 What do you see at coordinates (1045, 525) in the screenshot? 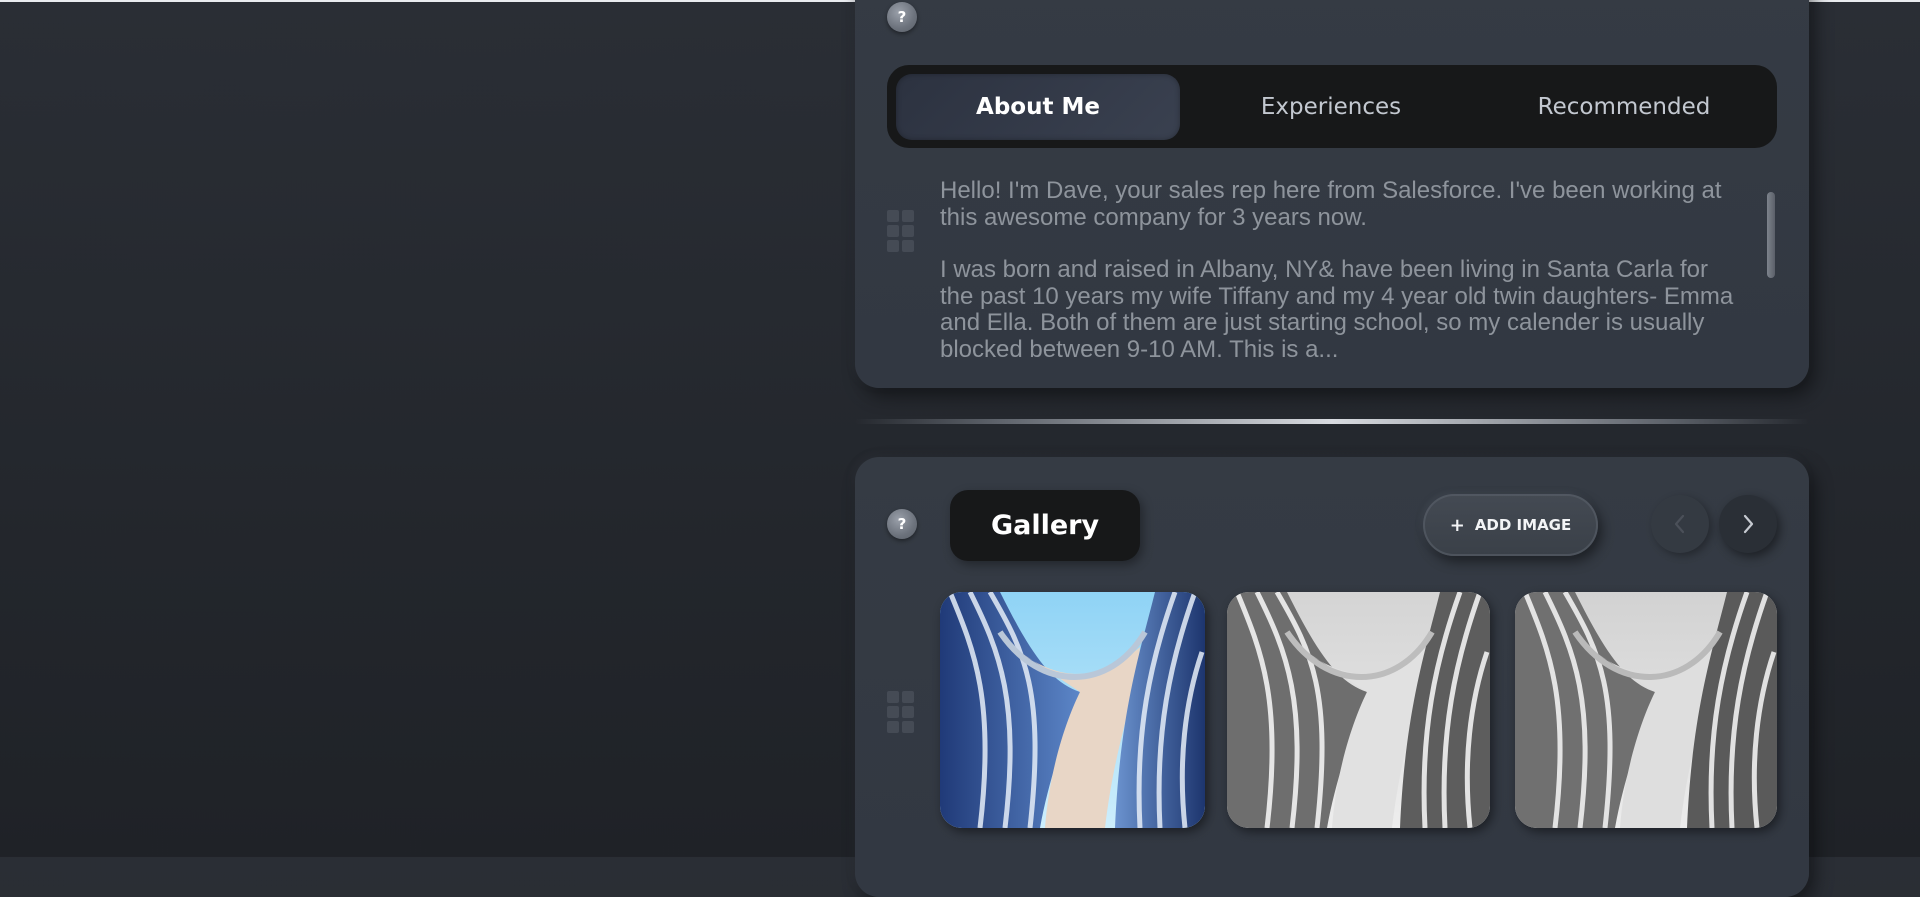
I see `gallery-title: Gallery` at bounding box center [1045, 525].